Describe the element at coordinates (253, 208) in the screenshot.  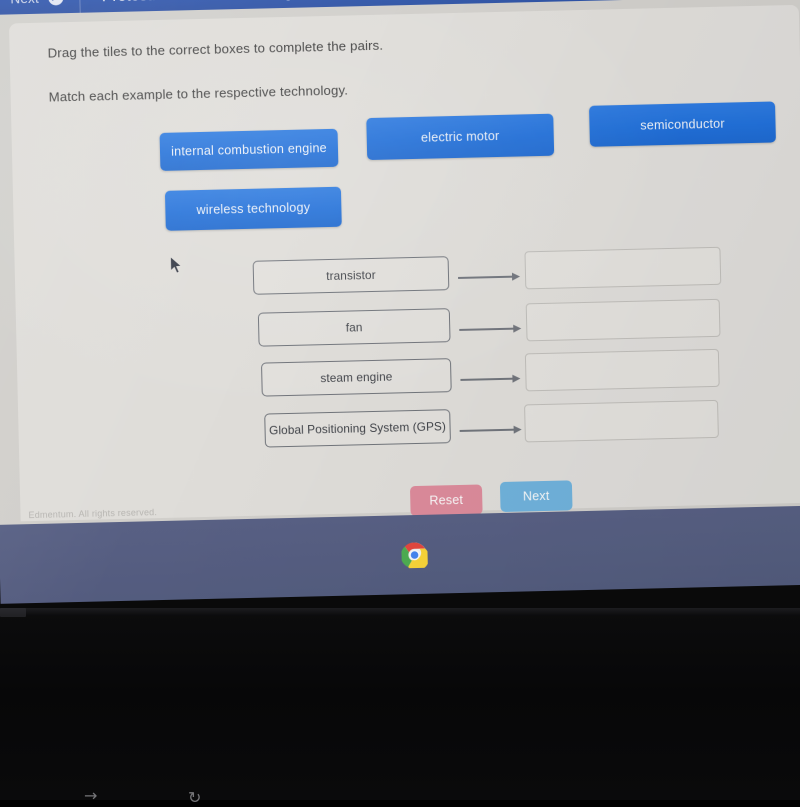
I see `draggable-tile-wireless-technology: wireless technology` at that location.